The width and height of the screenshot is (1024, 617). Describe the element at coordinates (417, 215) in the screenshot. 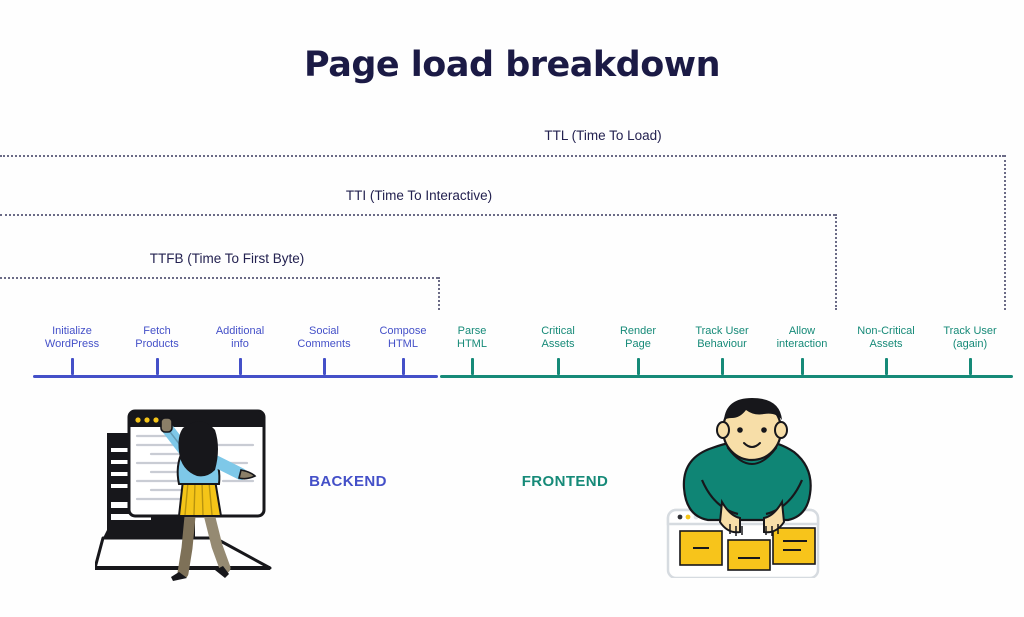

I see `bracket-line-tti-horizontal` at that location.